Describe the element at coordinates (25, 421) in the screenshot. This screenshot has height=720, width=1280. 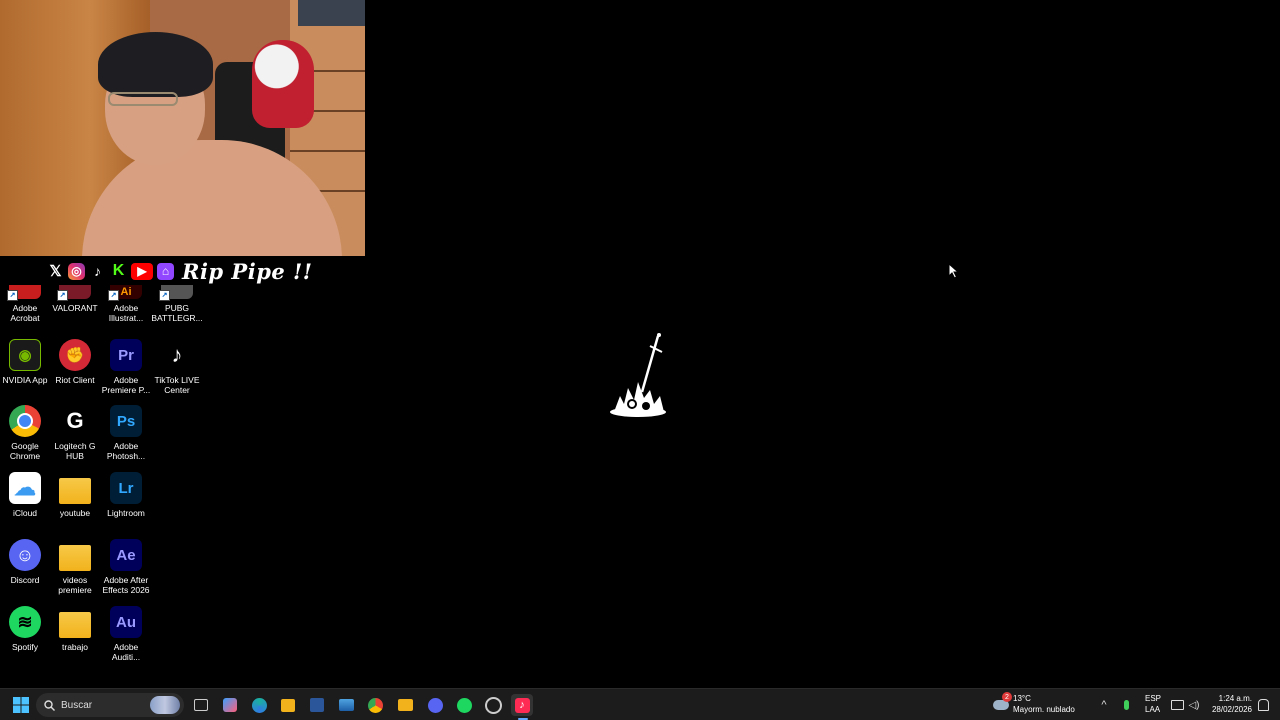
I see `chrome-center-icon` at that location.